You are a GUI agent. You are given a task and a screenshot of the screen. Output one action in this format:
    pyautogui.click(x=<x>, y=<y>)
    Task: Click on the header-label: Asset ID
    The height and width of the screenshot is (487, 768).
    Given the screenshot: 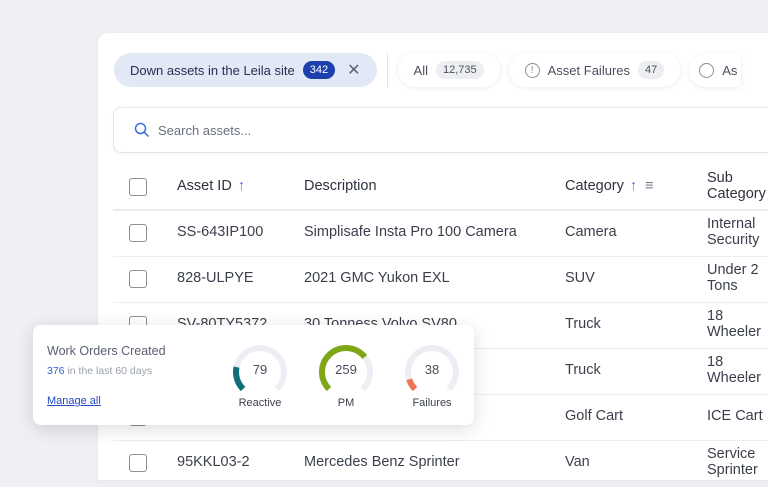 What is the action you would take?
    pyautogui.click(x=204, y=185)
    